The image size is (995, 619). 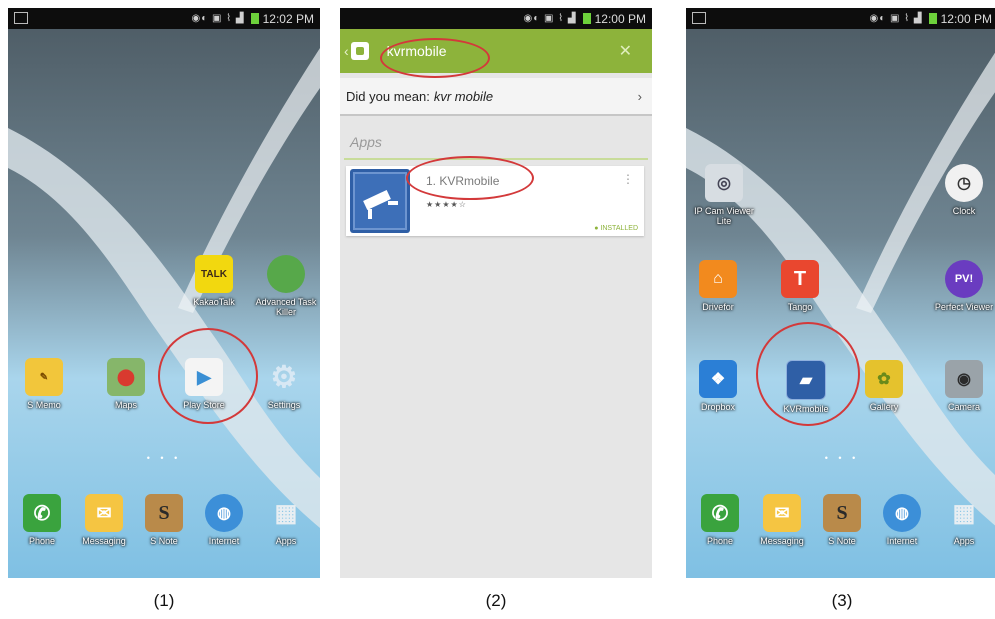 I want to click on drivefor-icon: ⌂, so click(x=718, y=279).